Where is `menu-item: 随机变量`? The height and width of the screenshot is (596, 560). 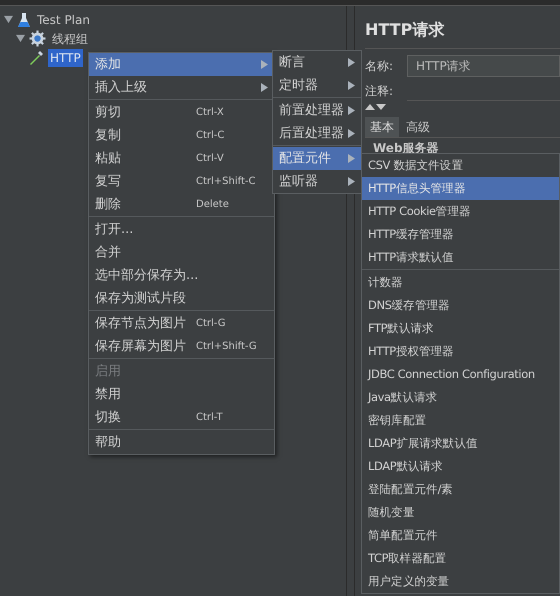
menu-item: 随机变量 is located at coordinates (460, 512).